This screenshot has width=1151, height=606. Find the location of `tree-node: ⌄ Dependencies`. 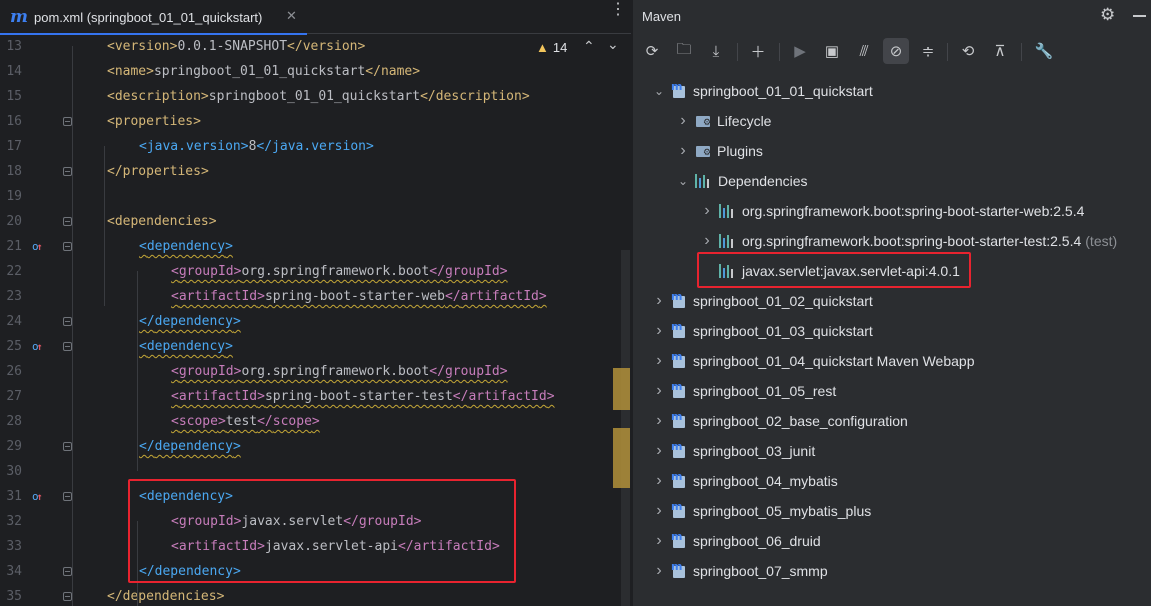

tree-node: ⌄ Dependencies is located at coordinates (741, 181).